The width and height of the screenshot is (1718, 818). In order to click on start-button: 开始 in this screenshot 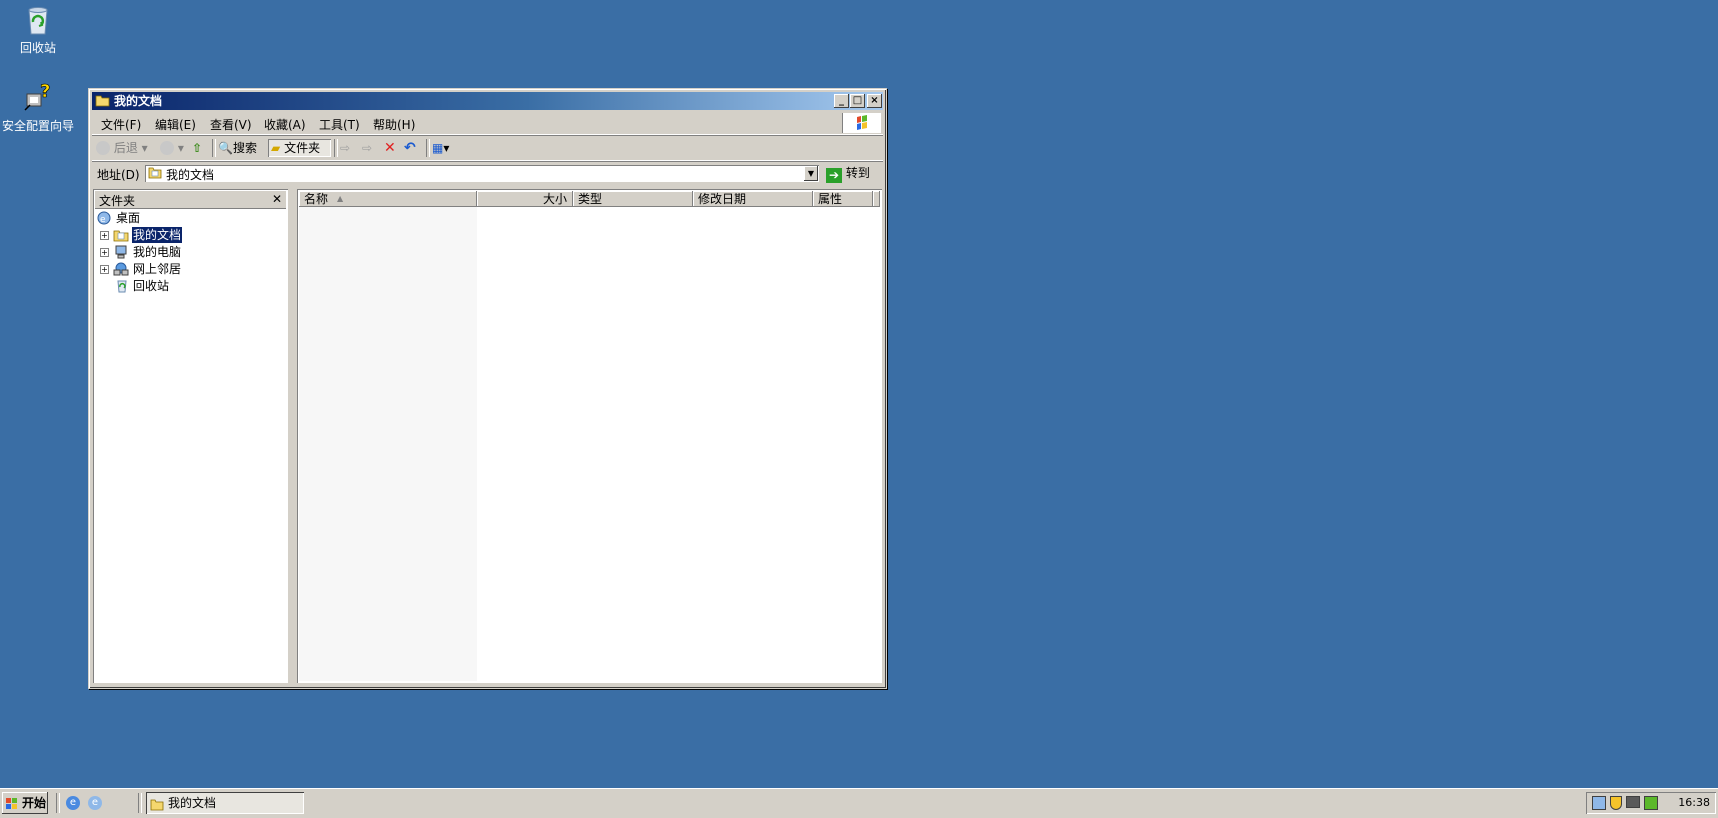, I will do `click(25, 803)`.